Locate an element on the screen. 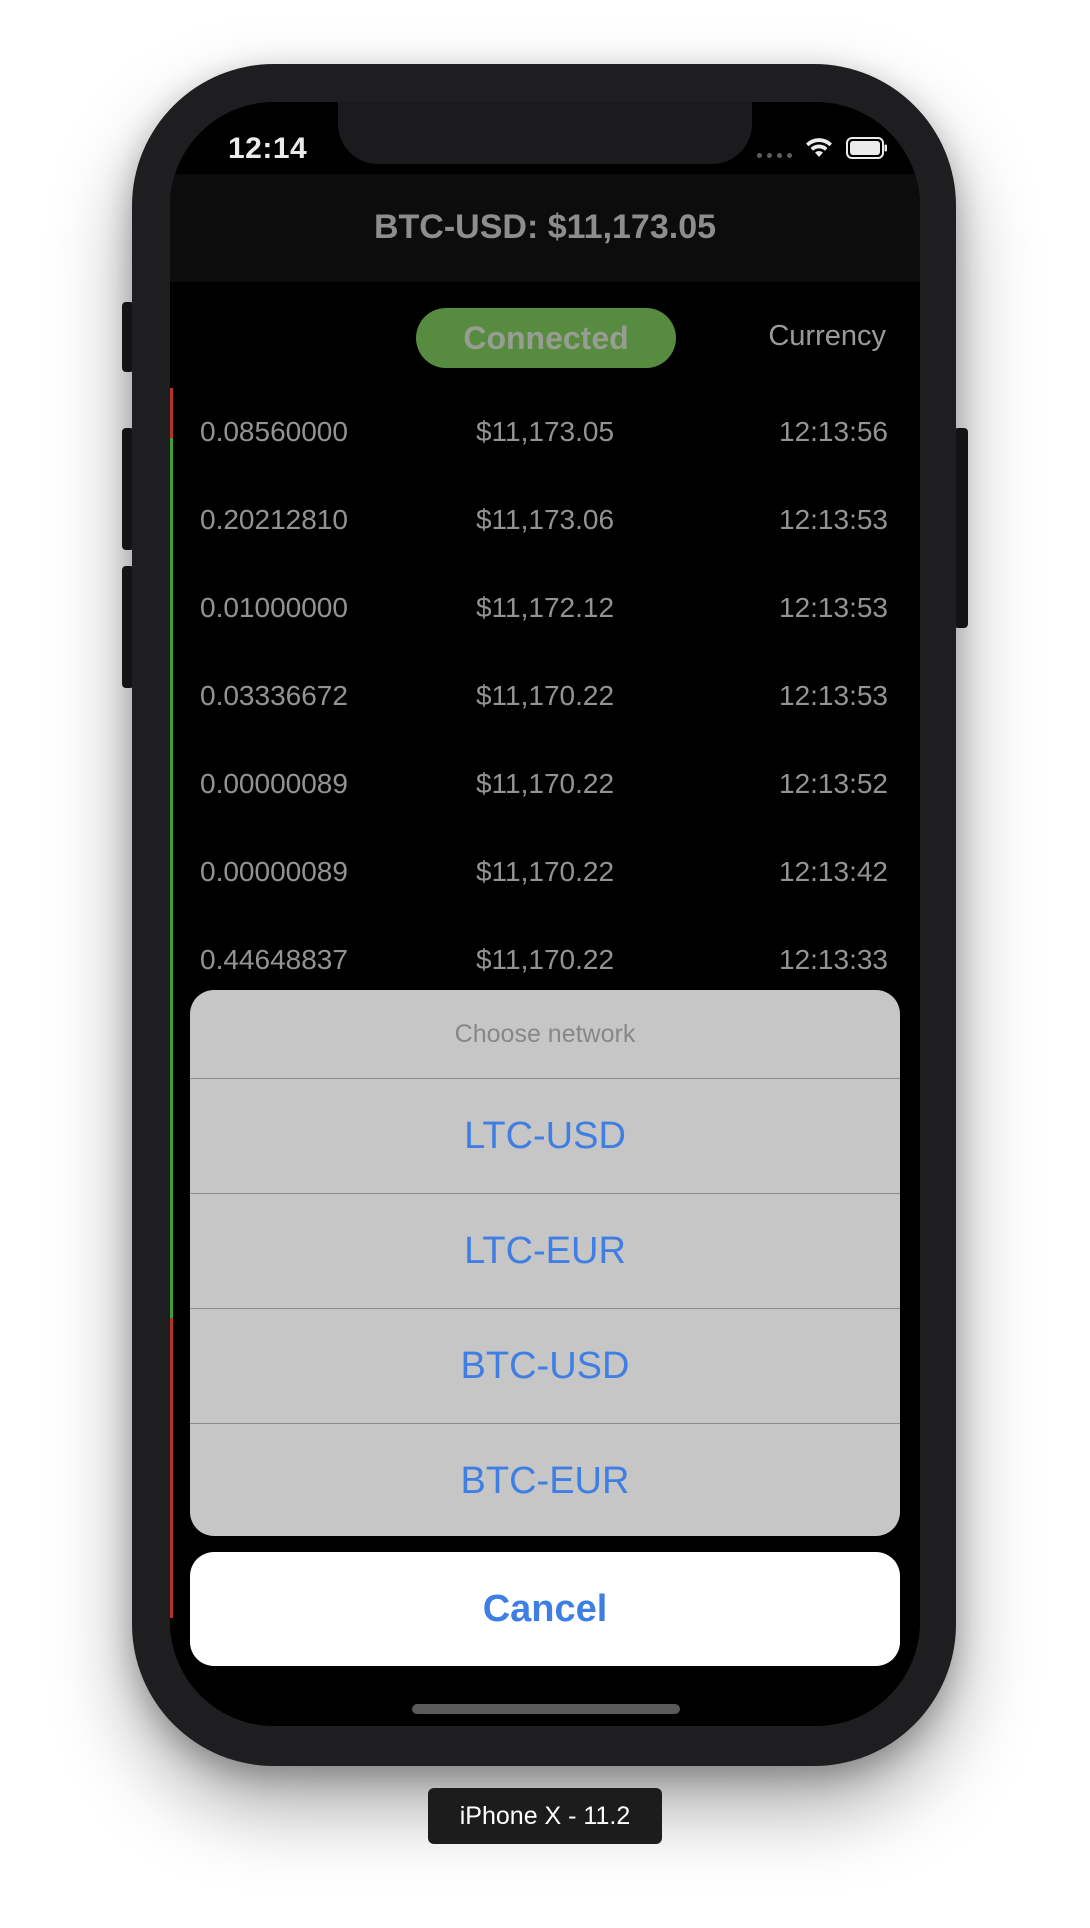  option-ltc-eur: LTC-EUR is located at coordinates (545, 1251).